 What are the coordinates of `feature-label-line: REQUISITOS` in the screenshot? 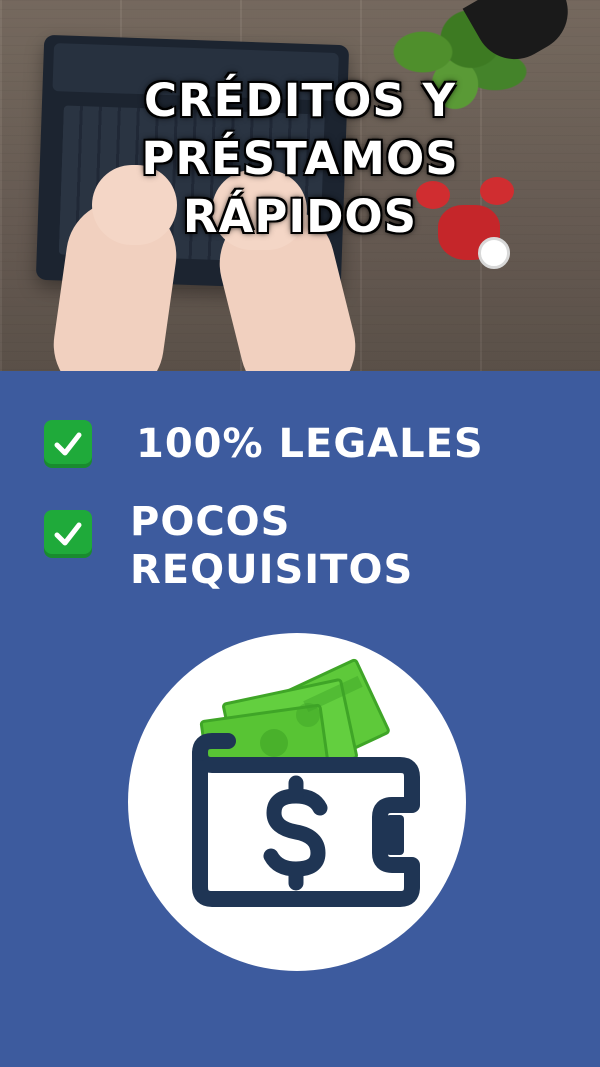 It's located at (272, 570).